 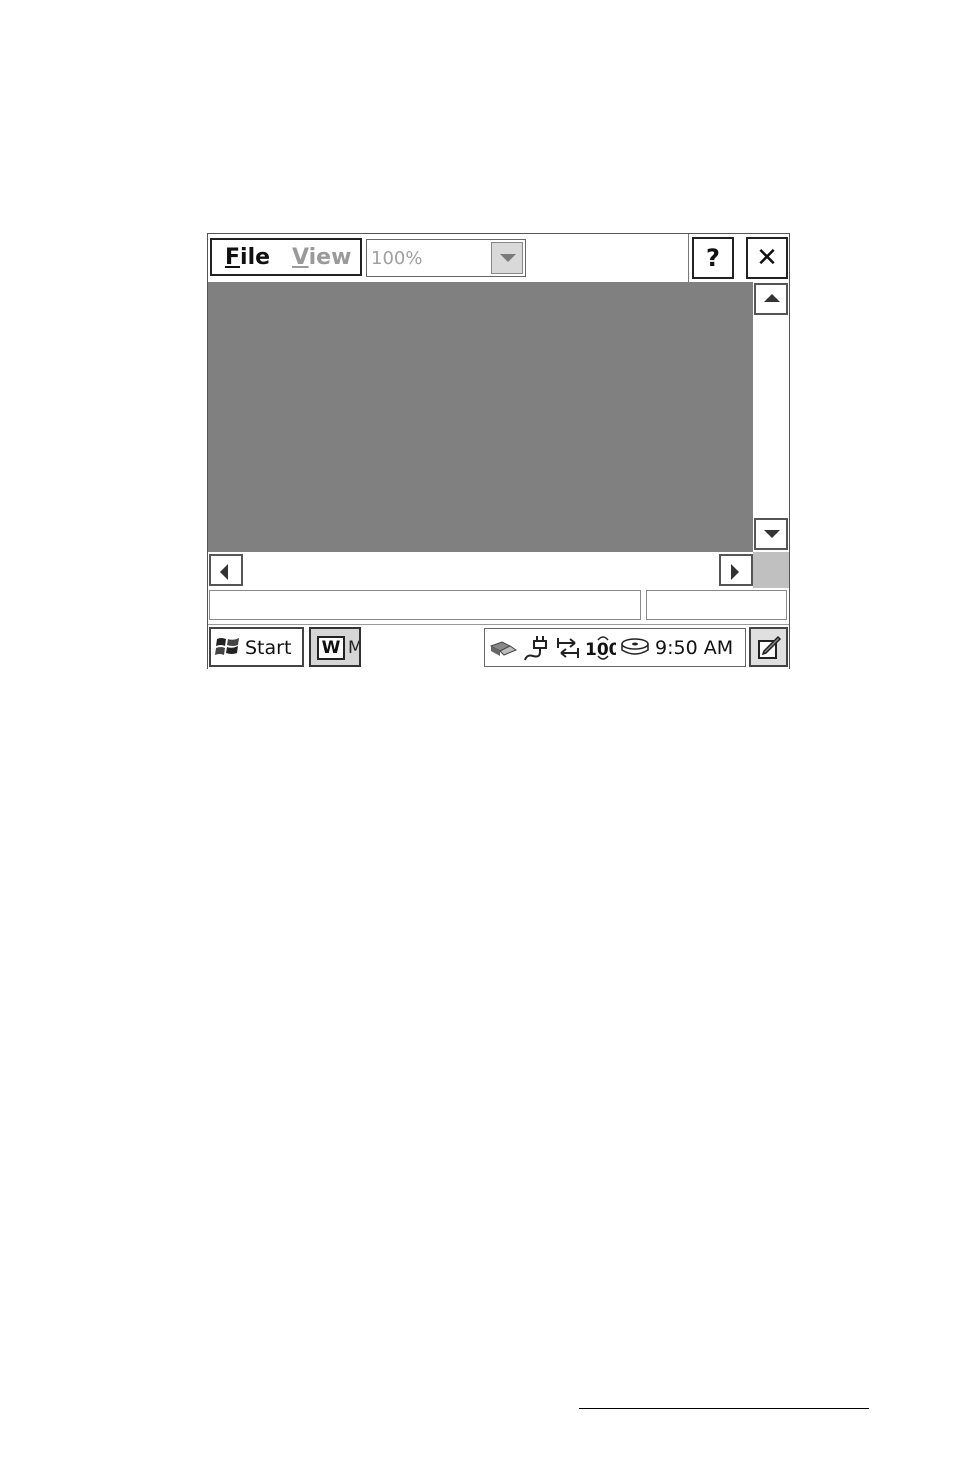 What do you see at coordinates (227, 646) in the screenshot?
I see `windows-logo-icon` at bounding box center [227, 646].